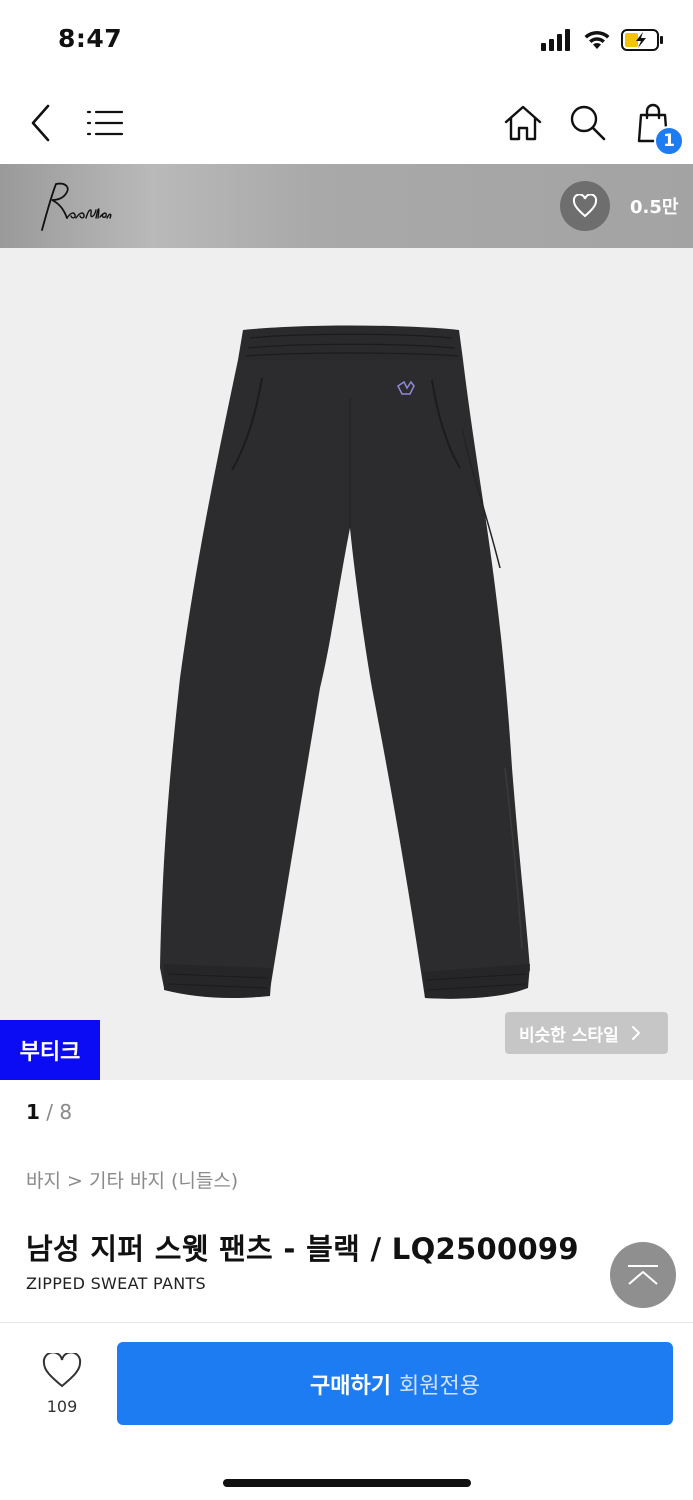 This screenshot has width=693, height=1500. I want to click on wish-count: 109, so click(62, 1406).